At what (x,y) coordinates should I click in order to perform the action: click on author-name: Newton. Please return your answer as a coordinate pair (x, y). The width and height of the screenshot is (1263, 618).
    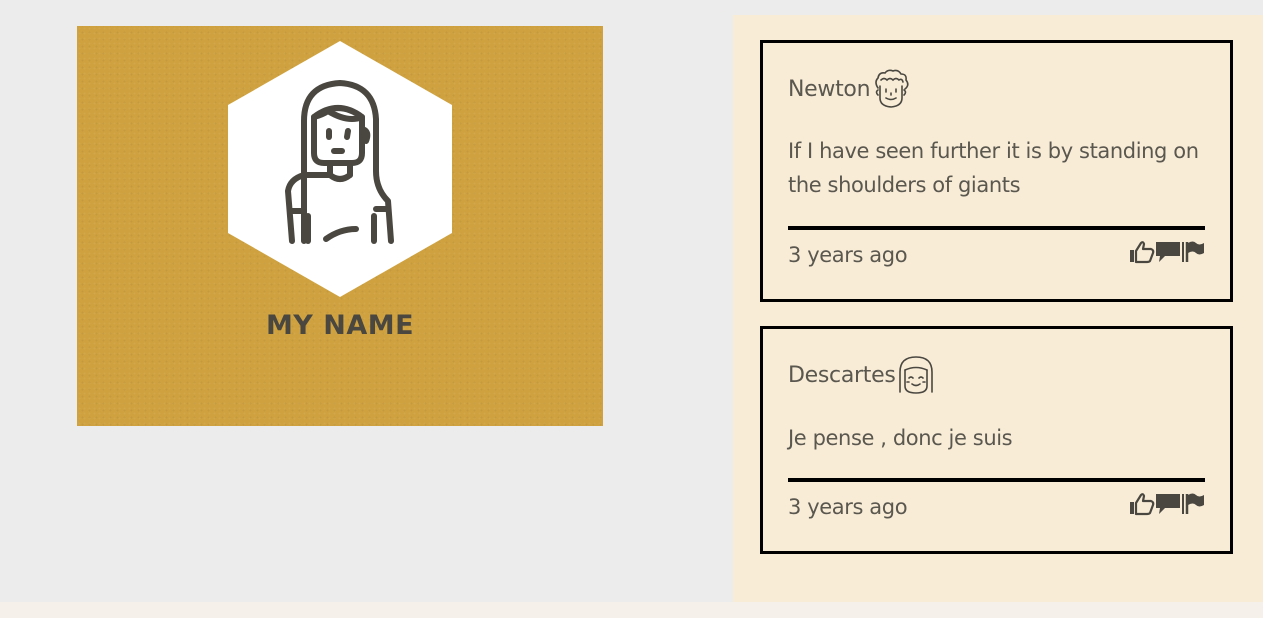
    Looking at the image, I should click on (829, 89).